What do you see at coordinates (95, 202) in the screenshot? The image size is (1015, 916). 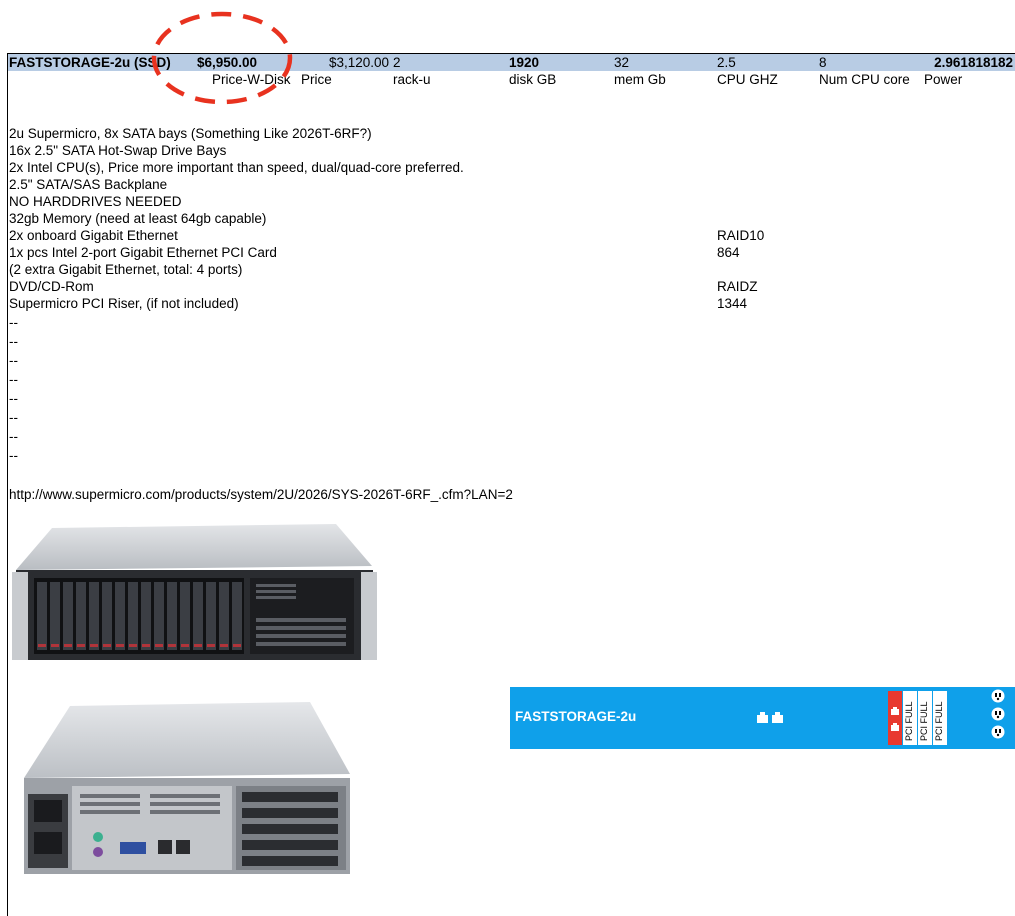 I see `description-line: NO HARDDRIVES NEEDED` at bounding box center [95, 202].